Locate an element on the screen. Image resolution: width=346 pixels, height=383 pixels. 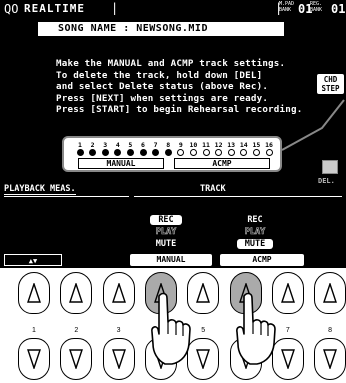
track-number: 10 is located at coordinates (193, 145).